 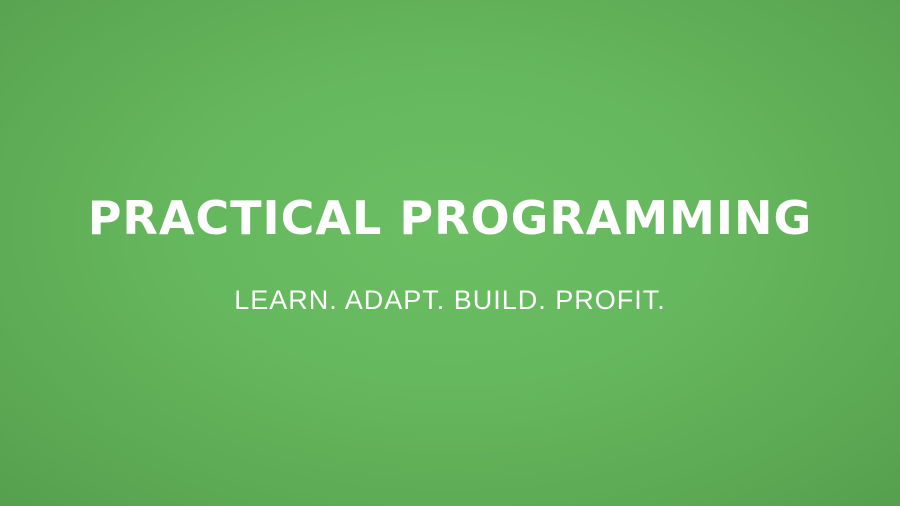 What do you see at coordinates (450, 218) in the screenshot?
I see `slide-title: PRACTICAL PROGRAMMING` at bounding box center [450, 218].